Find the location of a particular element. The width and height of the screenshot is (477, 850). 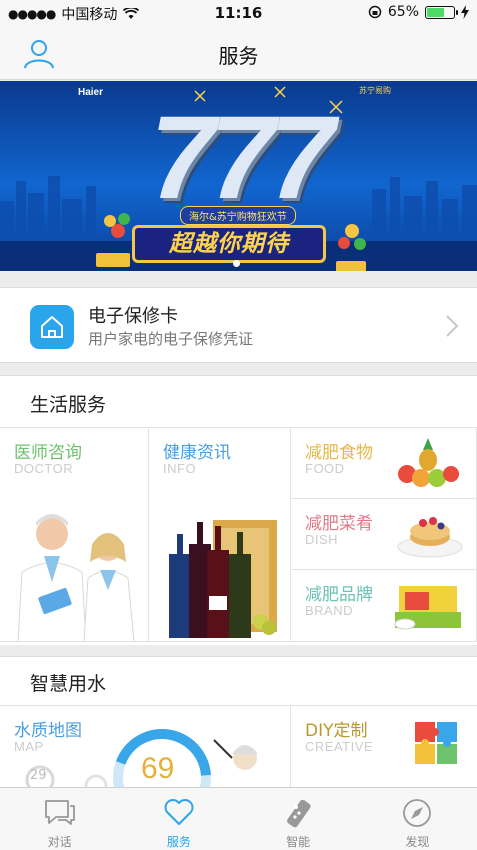

pancake-dish-illustration is located at coordinates (430, 537).